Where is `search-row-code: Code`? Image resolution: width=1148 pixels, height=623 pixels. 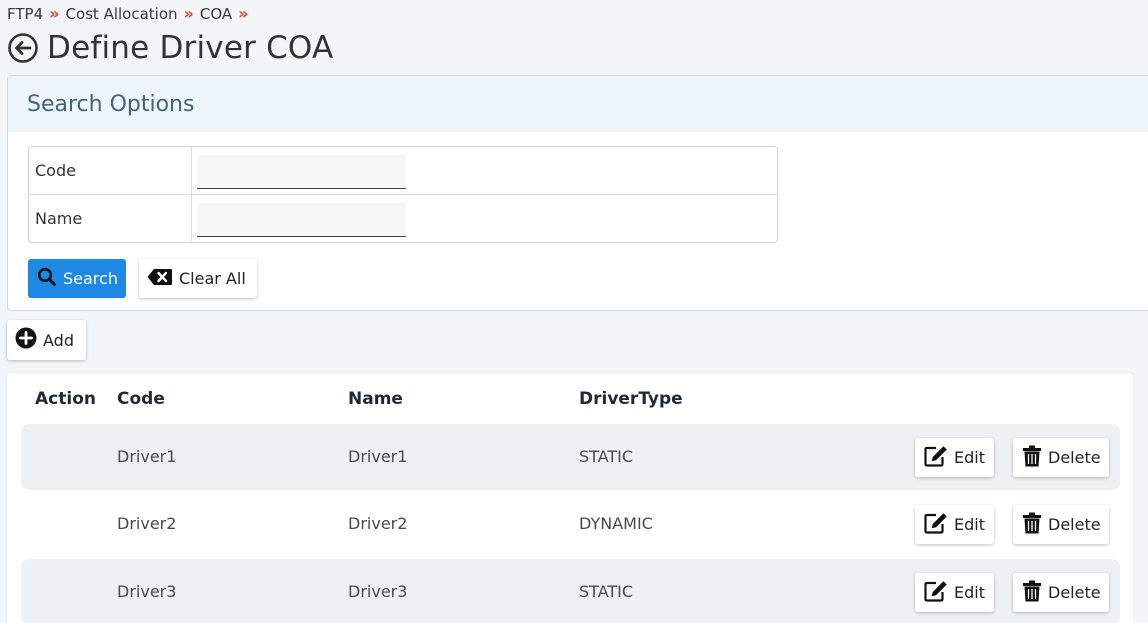 search-row-code: Code is located at coordinates (403, 171).